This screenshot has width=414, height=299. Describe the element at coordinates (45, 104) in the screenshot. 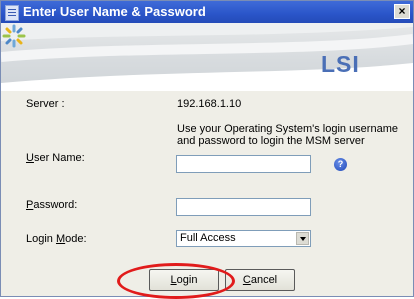

I see `server-label: Server :` at that location.